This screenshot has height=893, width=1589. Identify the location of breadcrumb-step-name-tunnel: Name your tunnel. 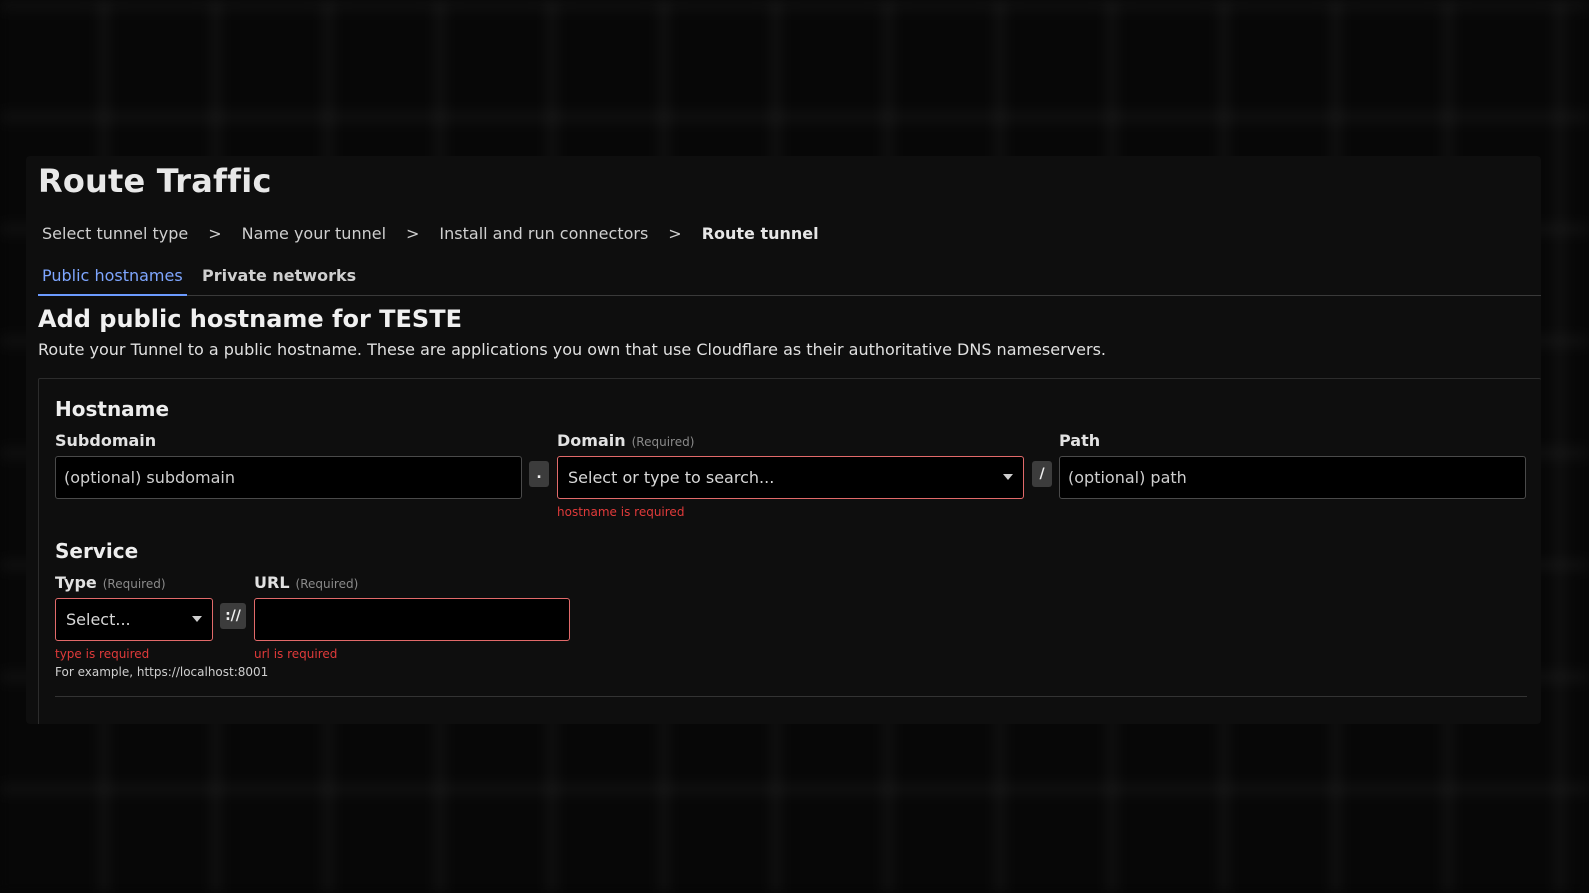
(314, 233).